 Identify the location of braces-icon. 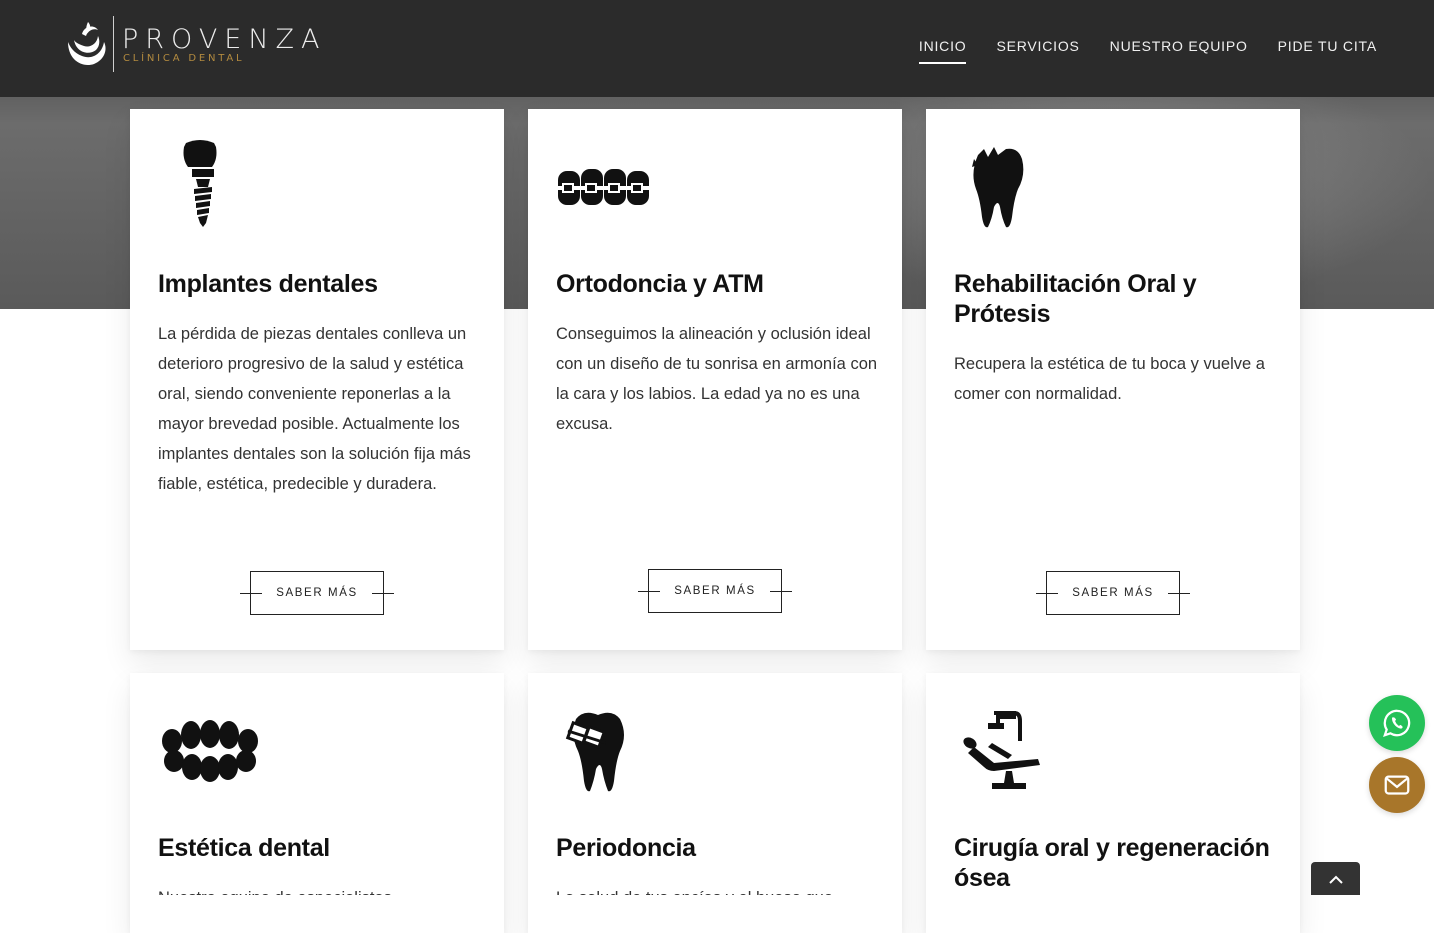
(611, 187).